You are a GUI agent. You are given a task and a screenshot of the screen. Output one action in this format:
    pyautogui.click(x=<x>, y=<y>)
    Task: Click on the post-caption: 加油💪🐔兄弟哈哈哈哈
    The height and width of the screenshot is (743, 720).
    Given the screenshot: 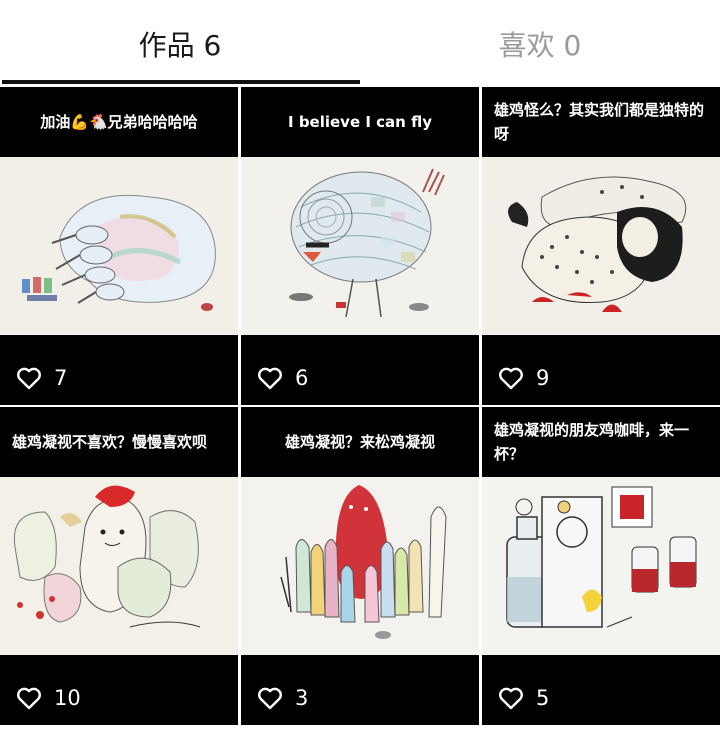 What is the action you would take?
    pyautogui.click(x=119, y=122)
    